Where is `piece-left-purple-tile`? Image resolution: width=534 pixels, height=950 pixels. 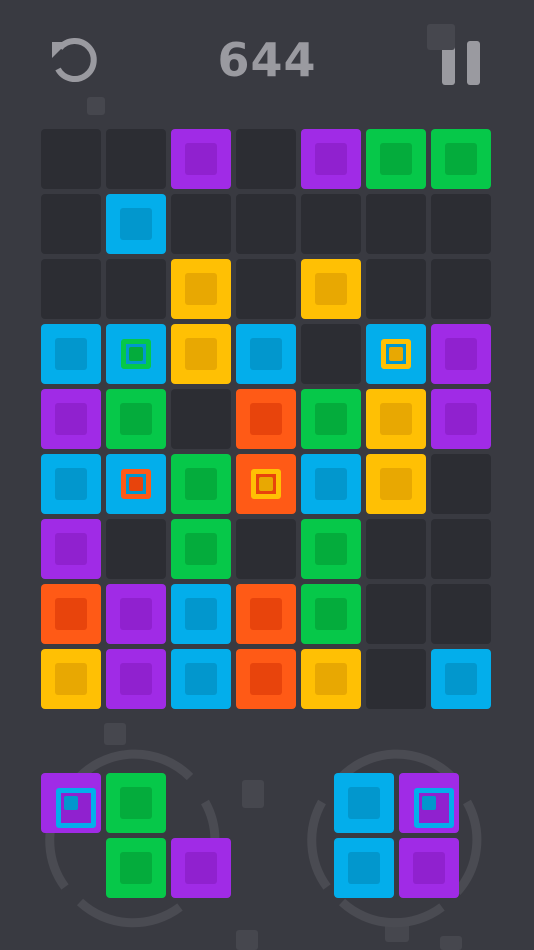
piece-left-purple-tile is located at coordinates (71, 803).